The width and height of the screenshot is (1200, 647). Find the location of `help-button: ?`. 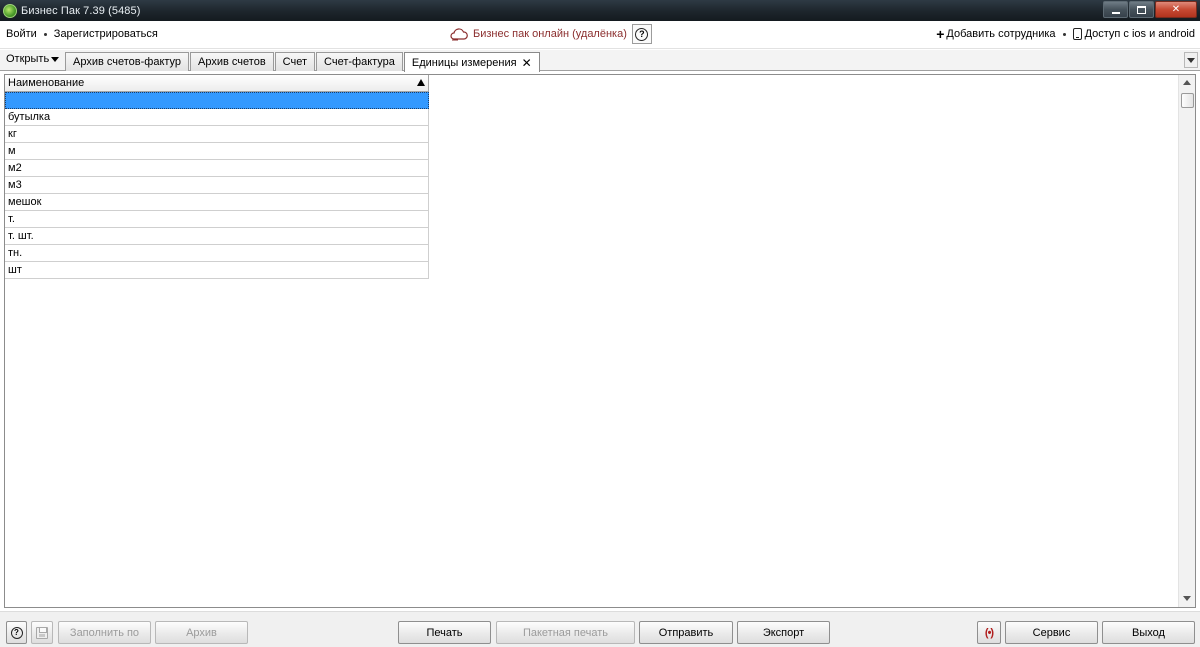

help-button: ? is located at coordinates (16, 632).